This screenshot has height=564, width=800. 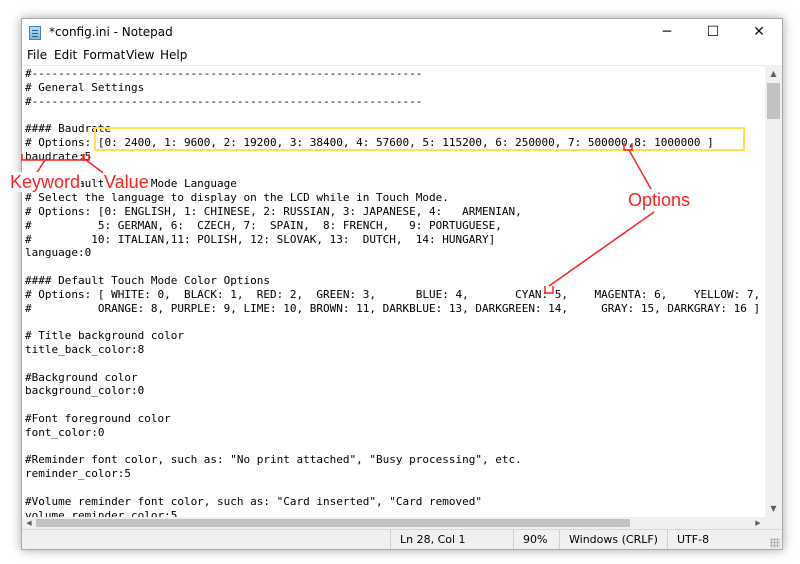 What do you see at coordinates (773, 73) in the screenshot?
I see `scroll-up-arrow-icon: ▲` at bounding box center [773, 73].